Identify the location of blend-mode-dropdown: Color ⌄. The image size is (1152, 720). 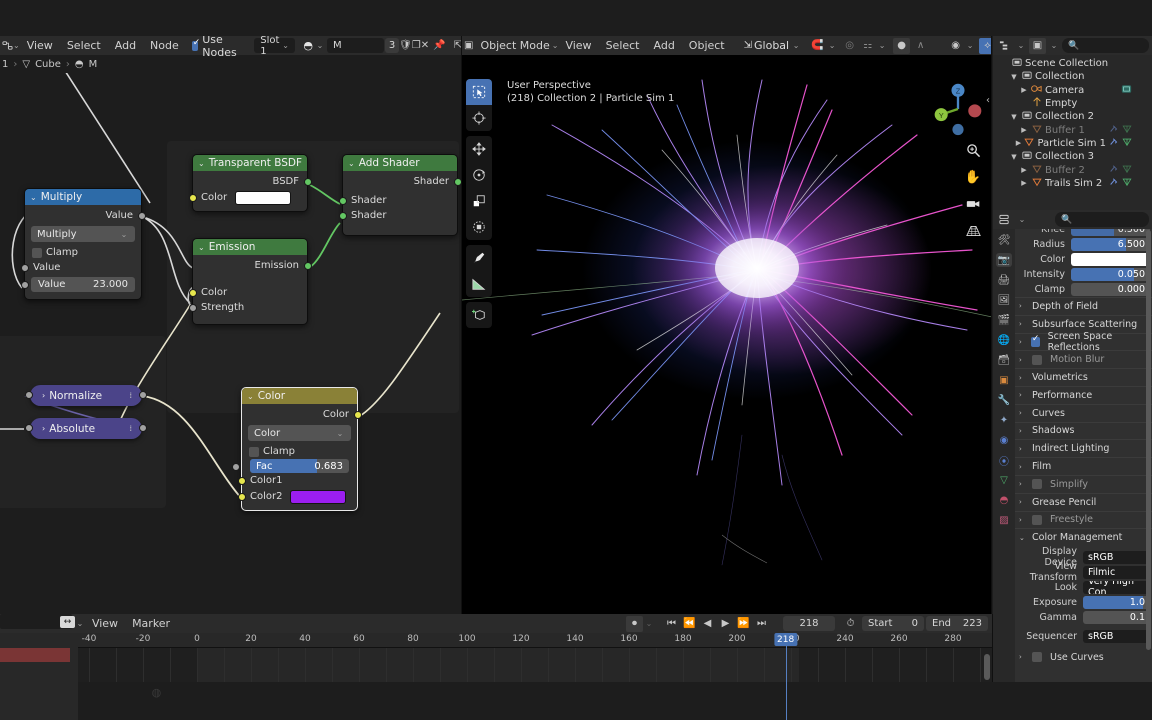
(299, 433).